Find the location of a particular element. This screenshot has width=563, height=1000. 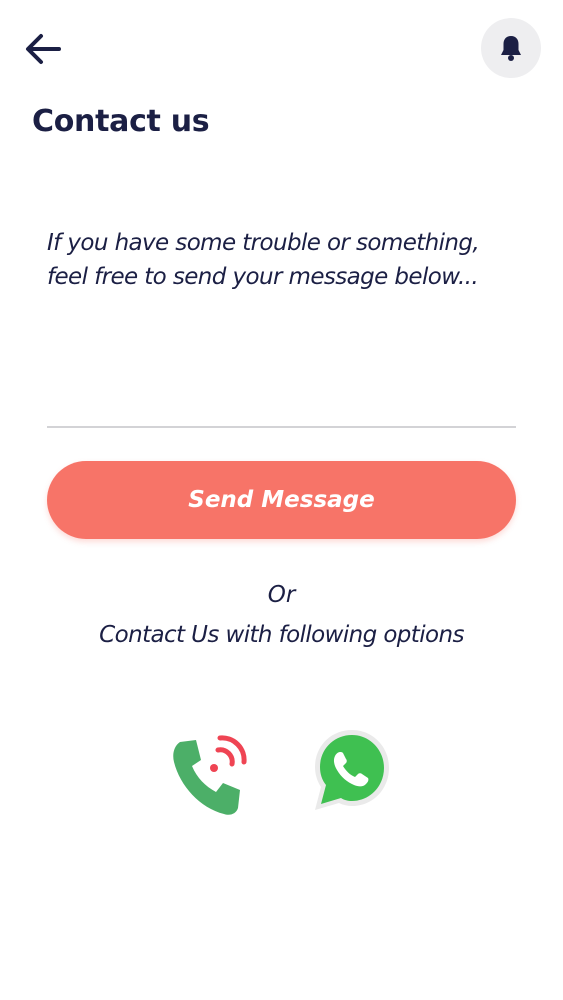

whatsapp-button is located at coordinates (352, 770).